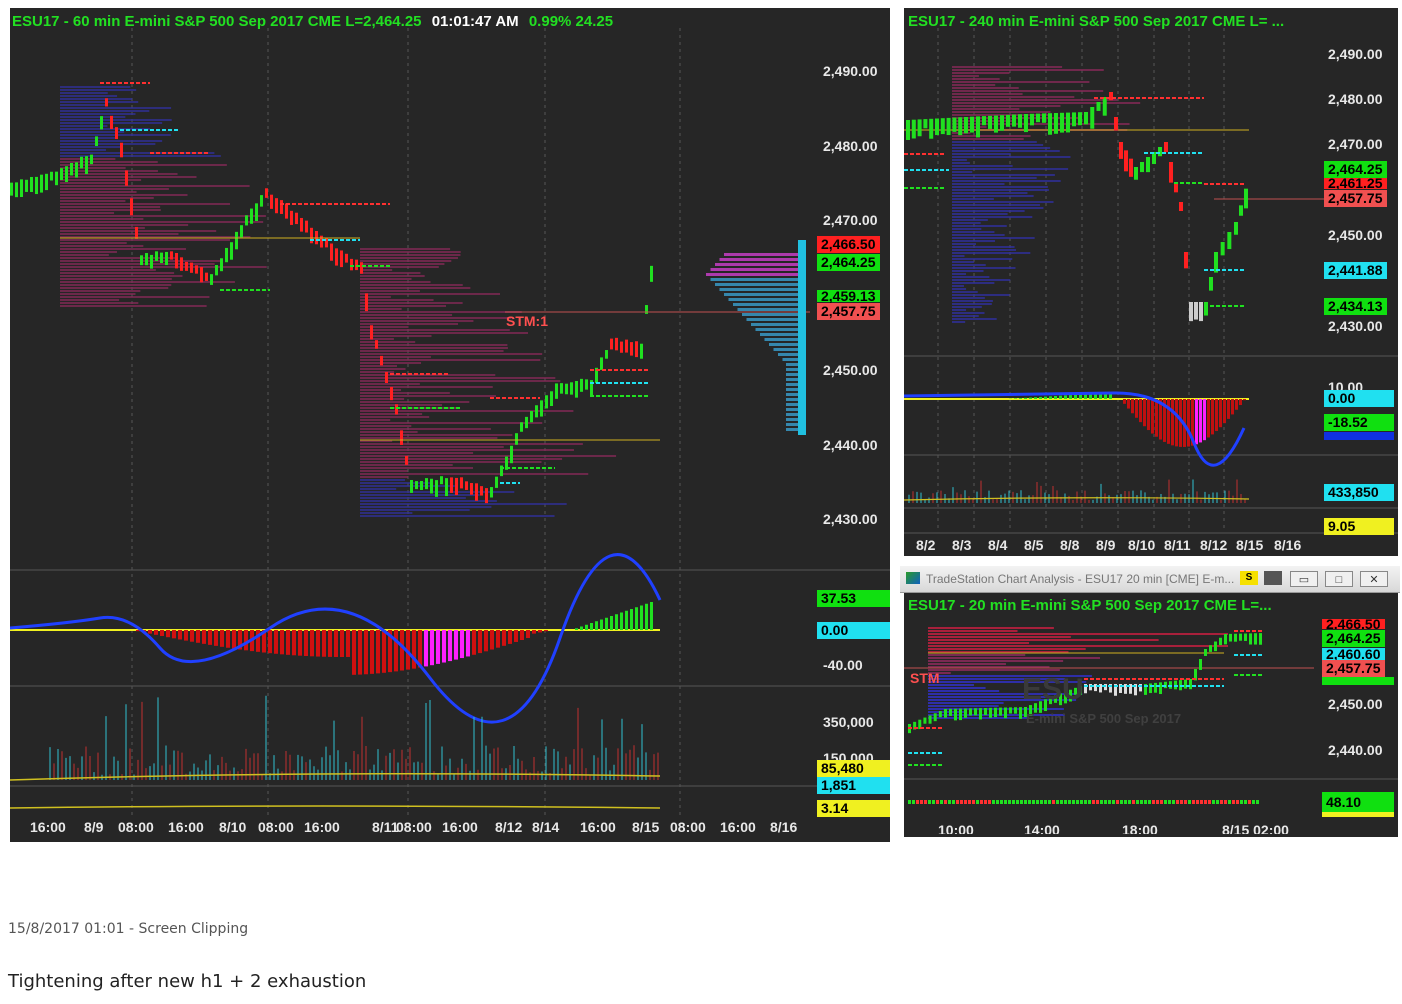  I want to click on volume-high-label: 350,000, so click(848, 722).